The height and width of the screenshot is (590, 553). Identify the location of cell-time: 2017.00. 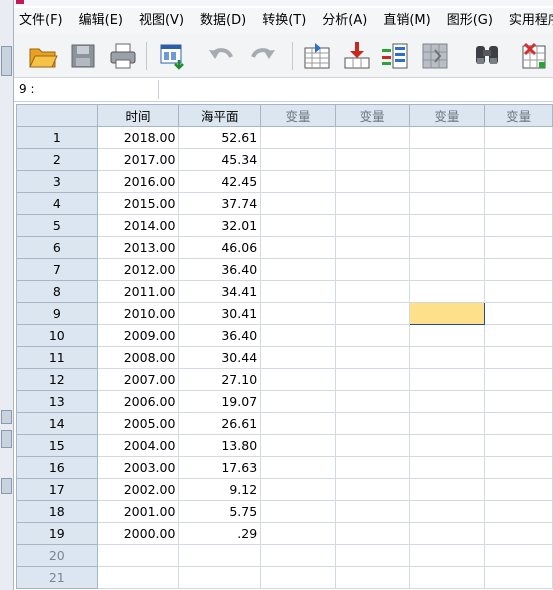
(138, 159).